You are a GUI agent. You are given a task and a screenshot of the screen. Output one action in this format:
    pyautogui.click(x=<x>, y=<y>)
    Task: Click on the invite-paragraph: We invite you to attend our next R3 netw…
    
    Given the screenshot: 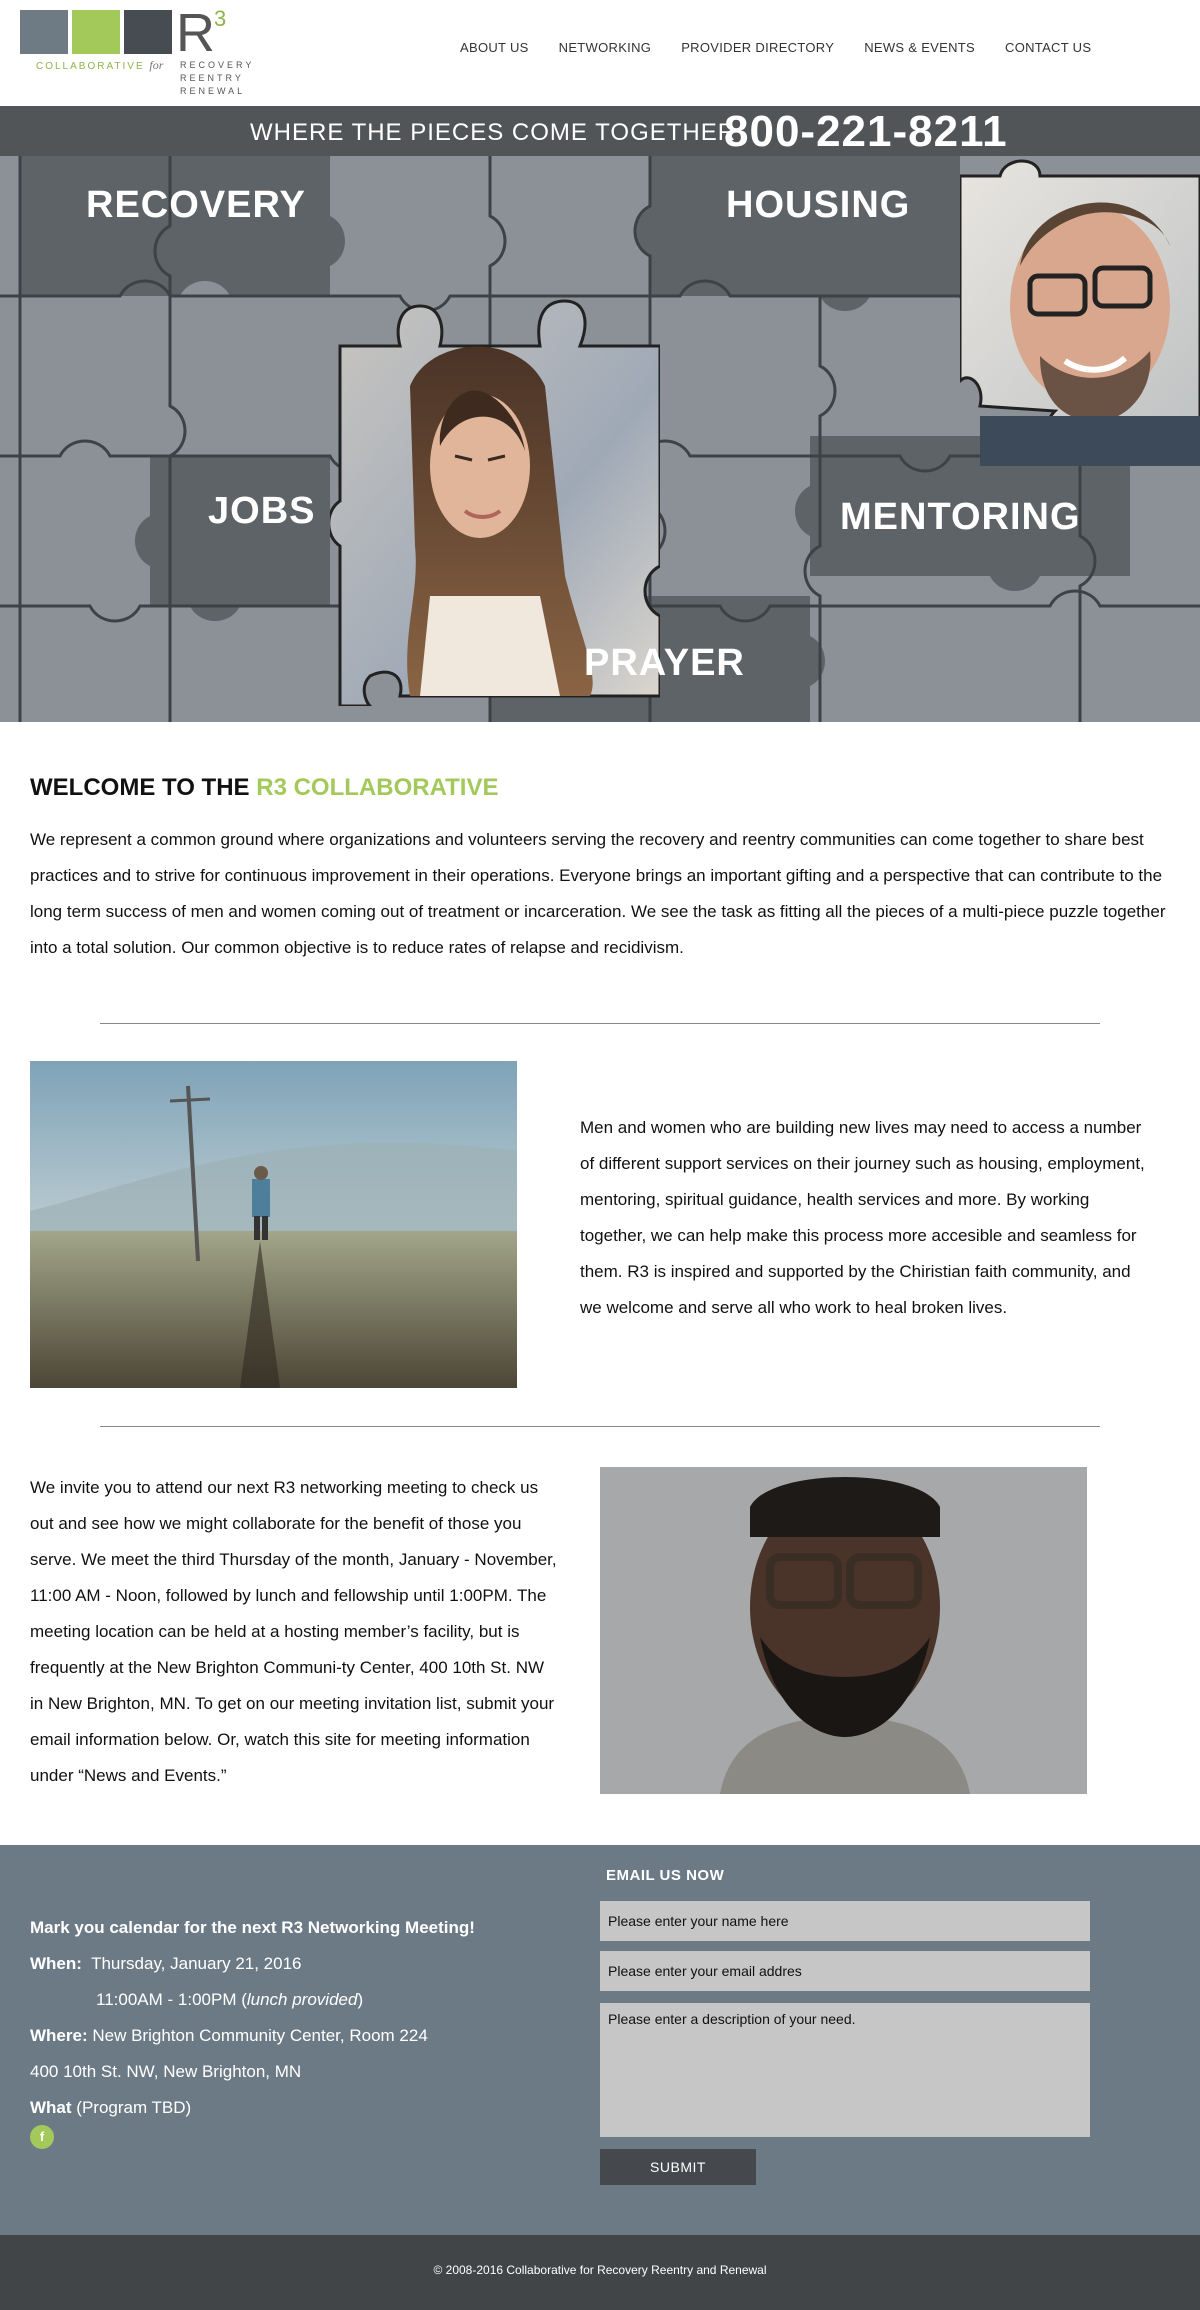 What is the action you would take?
    pyautogui.click(x=293, y=1631)
    